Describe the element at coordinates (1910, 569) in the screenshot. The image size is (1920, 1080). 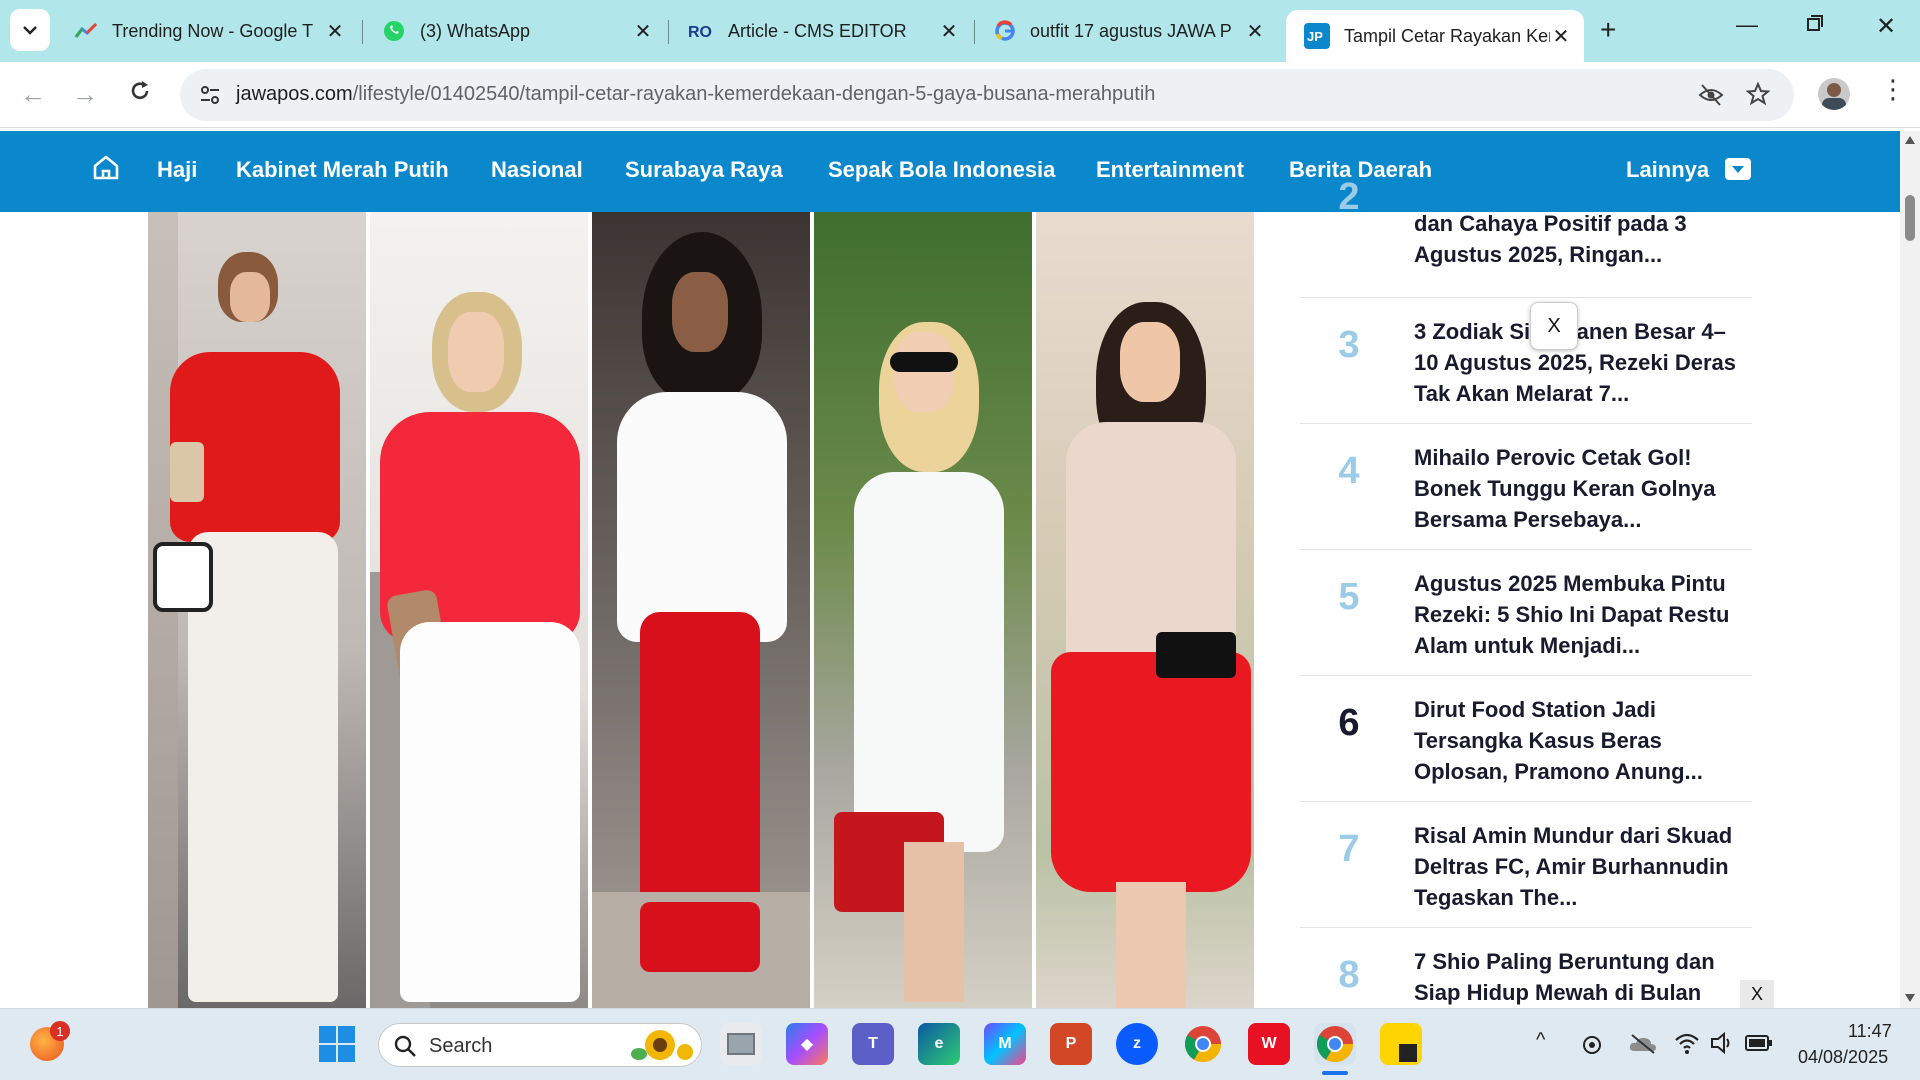
I see `page-scrollbar` at that location.